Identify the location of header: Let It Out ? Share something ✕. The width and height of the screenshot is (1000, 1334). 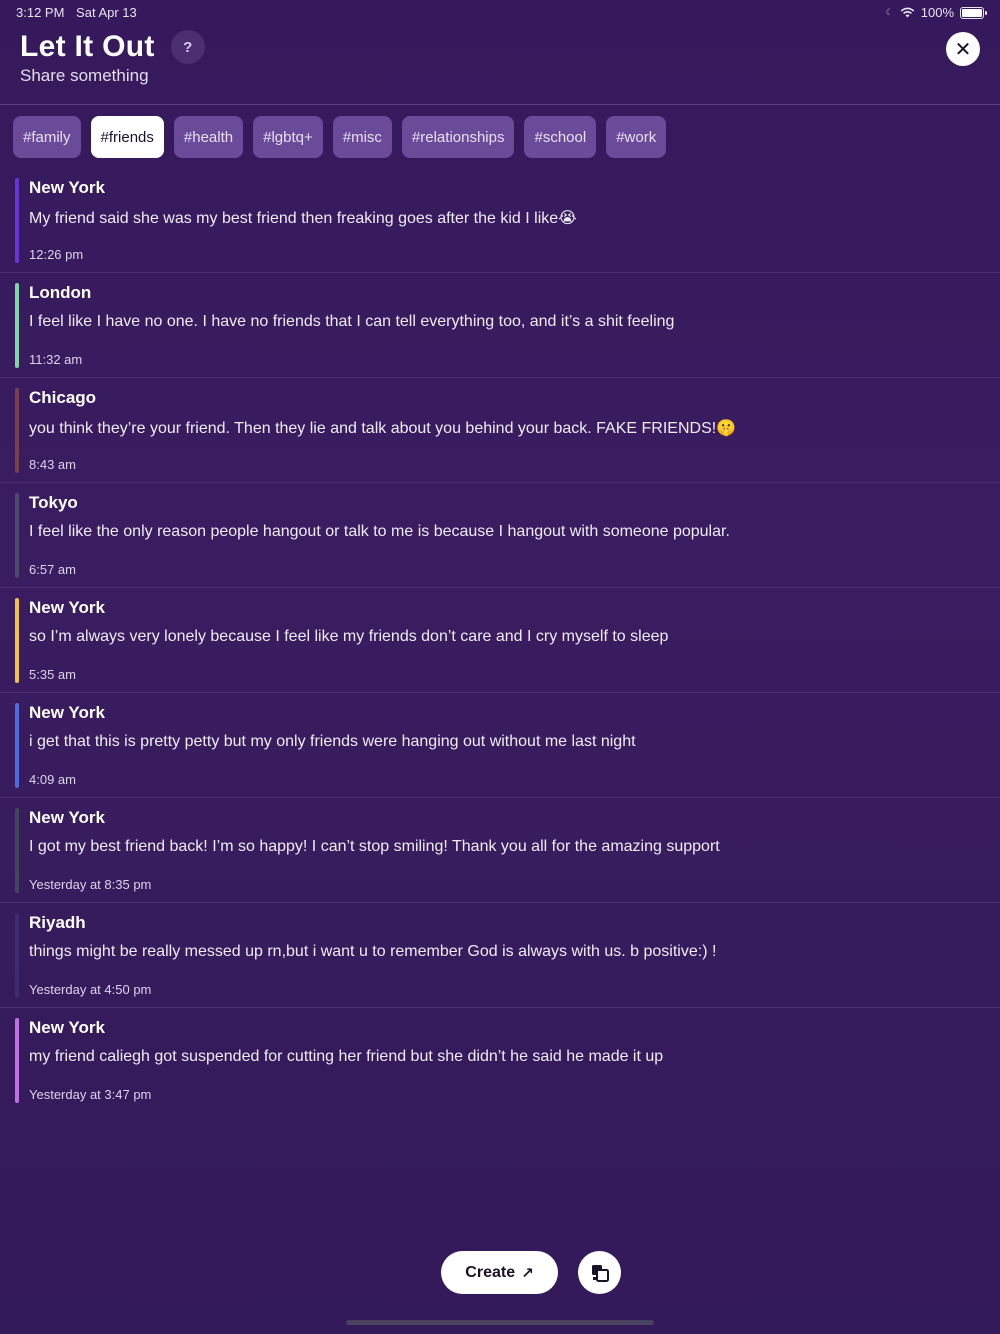
(500, 65).